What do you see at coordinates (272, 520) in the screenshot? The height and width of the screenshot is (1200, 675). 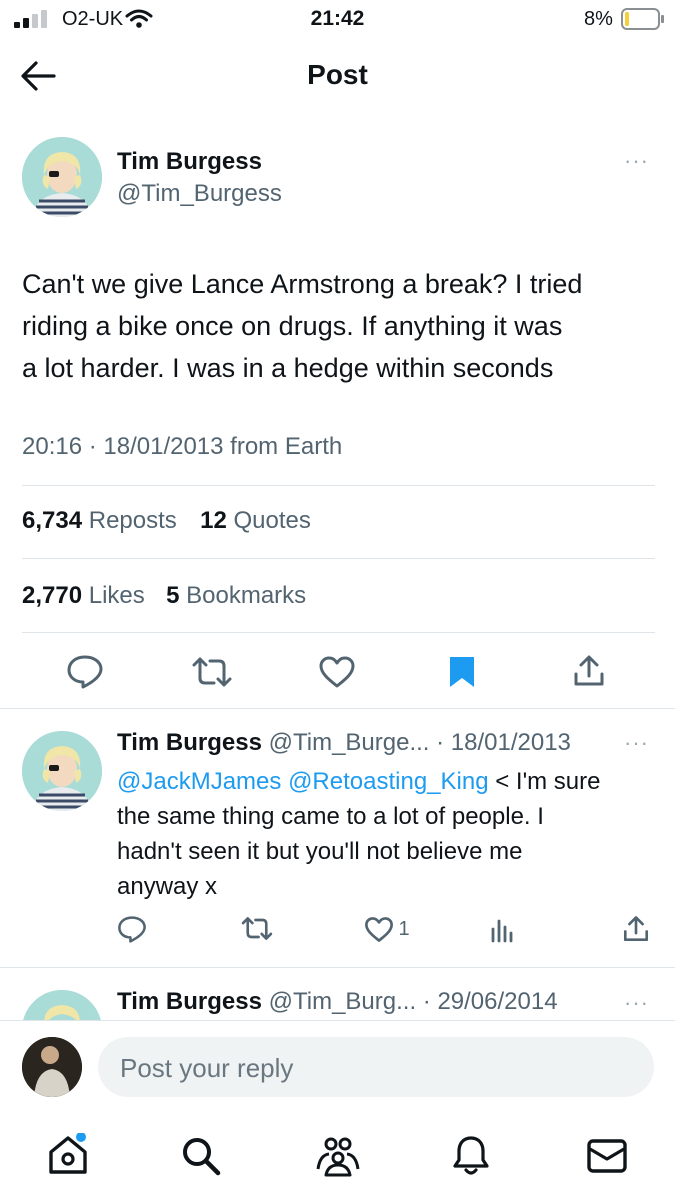 I see `quotes-label: Quotes` at bounding box center [272, 520].